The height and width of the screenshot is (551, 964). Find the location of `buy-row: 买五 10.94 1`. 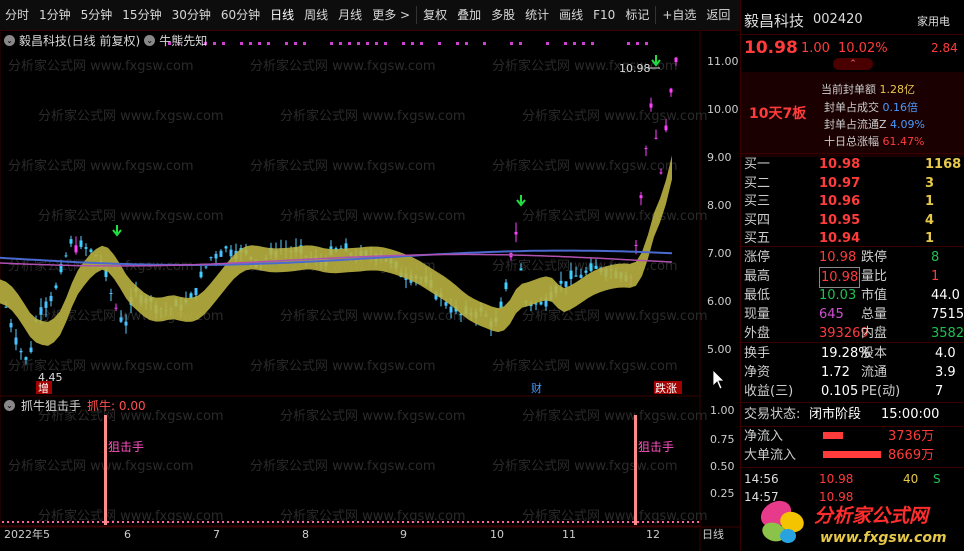

buy-row: 买五 10.94 1 is located at coordinates (852, 238).